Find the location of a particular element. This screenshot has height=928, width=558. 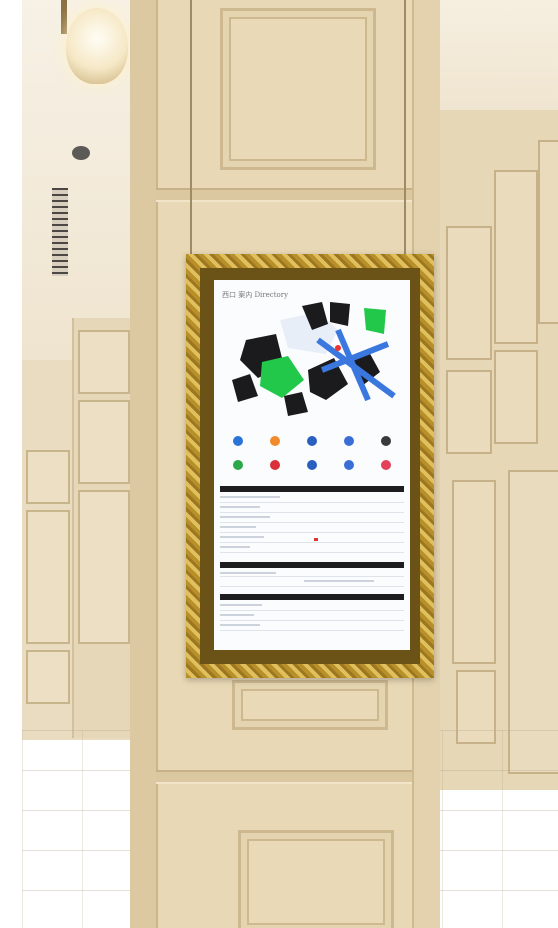

door is located at coordinates (533, 622).